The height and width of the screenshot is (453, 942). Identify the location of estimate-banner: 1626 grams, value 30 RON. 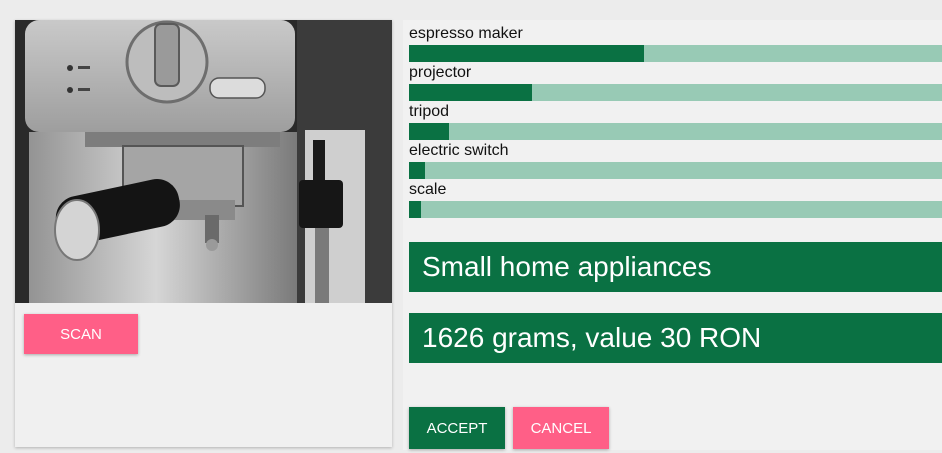
(675, 338).